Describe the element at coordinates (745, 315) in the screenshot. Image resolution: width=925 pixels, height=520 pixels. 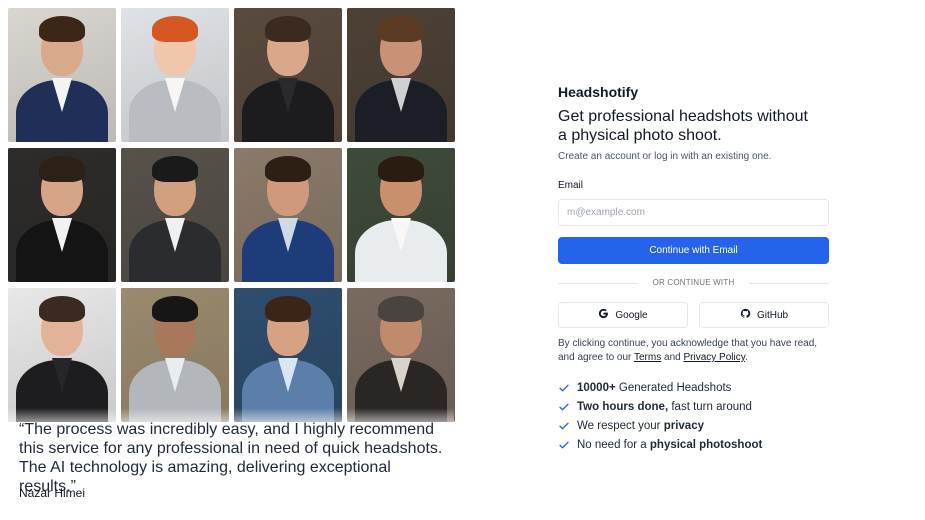
I see `github-icon` at that location.